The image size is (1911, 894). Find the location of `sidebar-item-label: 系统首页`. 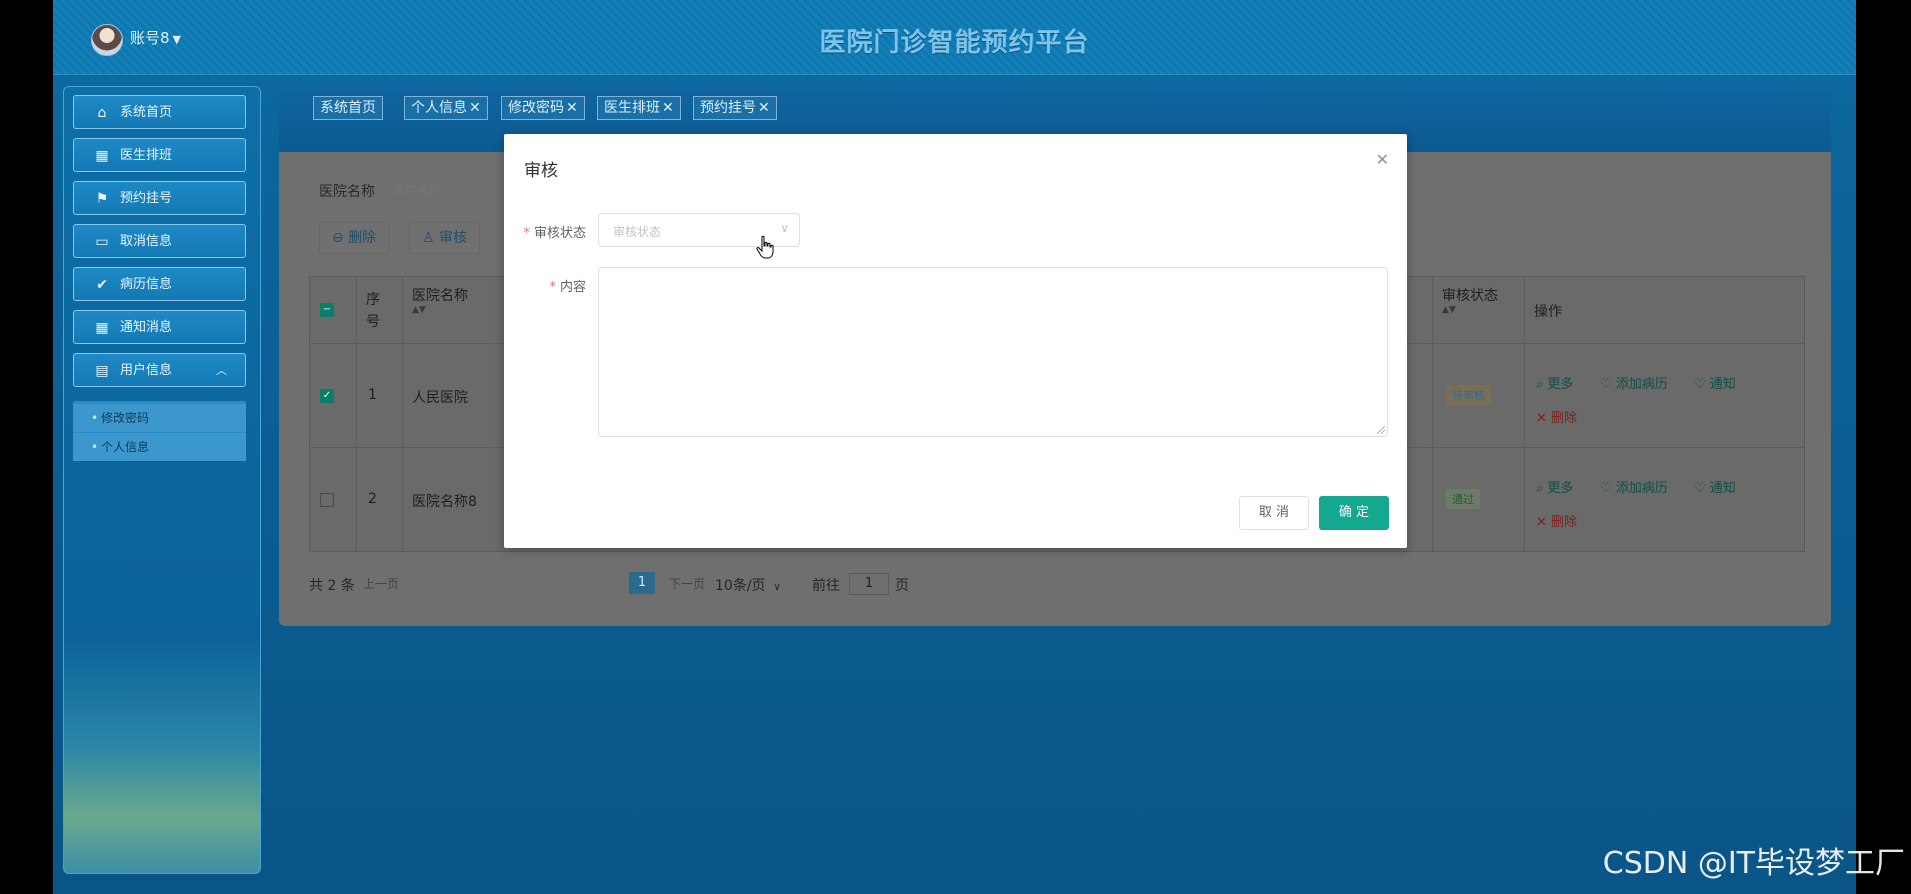

sidebar-item-label: 系统首页 is located at coordinates (146, 112).